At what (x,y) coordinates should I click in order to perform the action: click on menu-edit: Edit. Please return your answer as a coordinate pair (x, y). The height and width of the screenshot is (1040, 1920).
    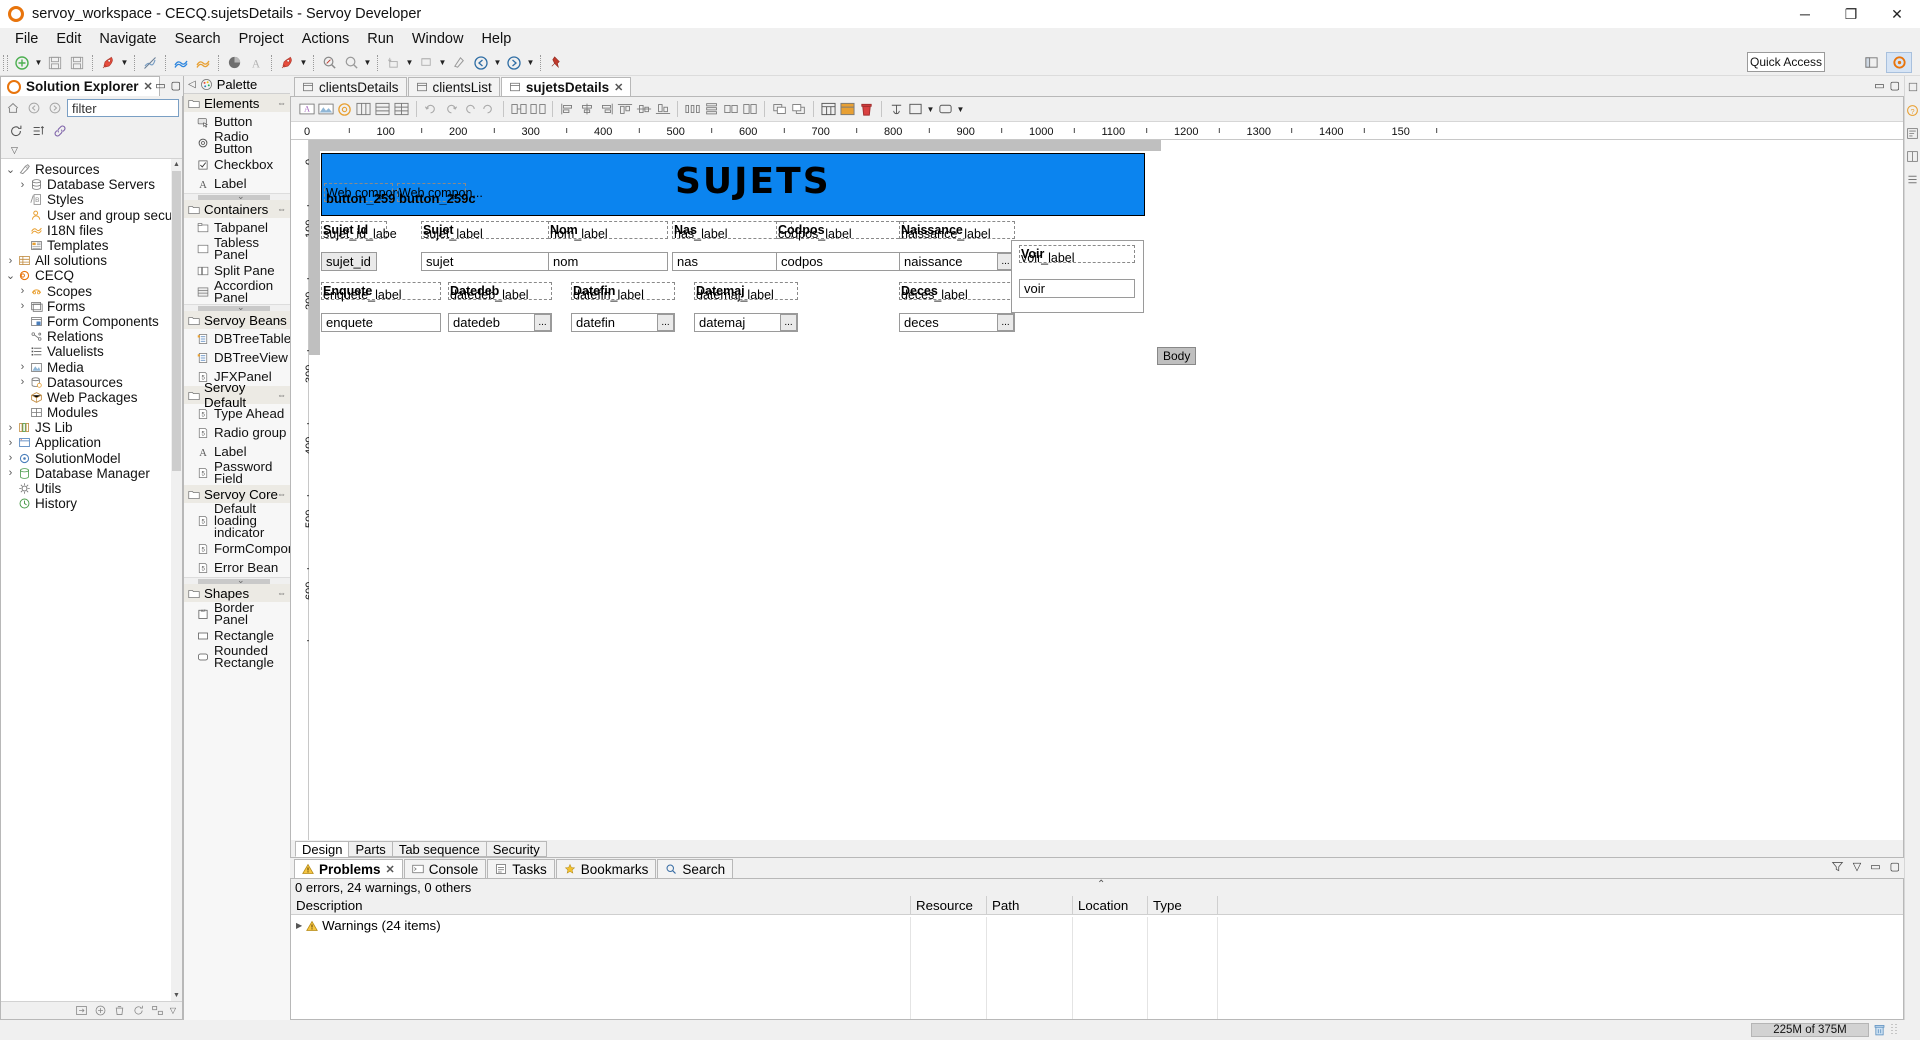
    Looking at the image, I should click on (68, 39).